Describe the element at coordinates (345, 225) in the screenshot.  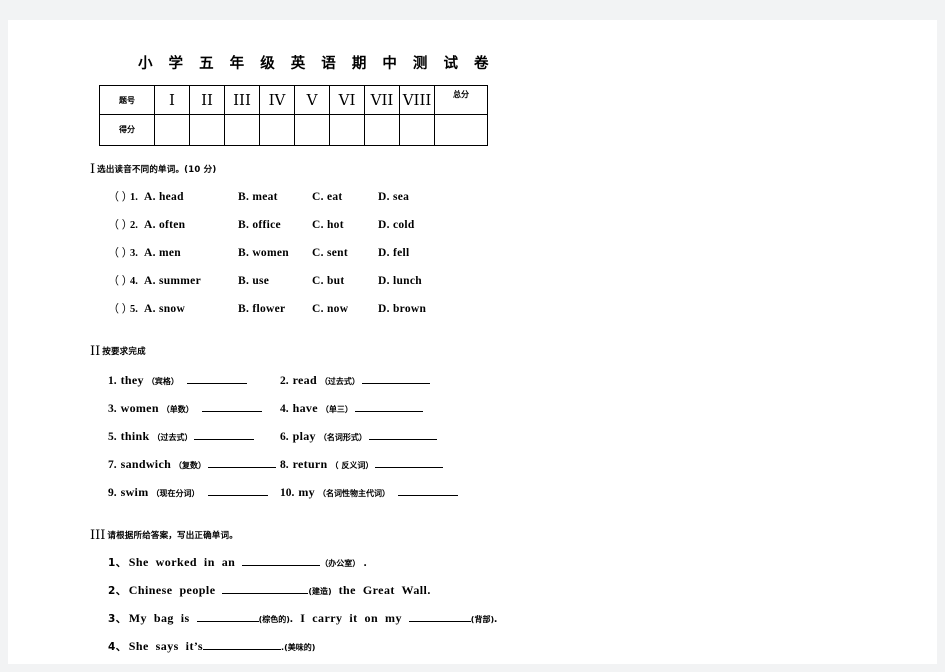
I see `option-c: C. hot` at that location.